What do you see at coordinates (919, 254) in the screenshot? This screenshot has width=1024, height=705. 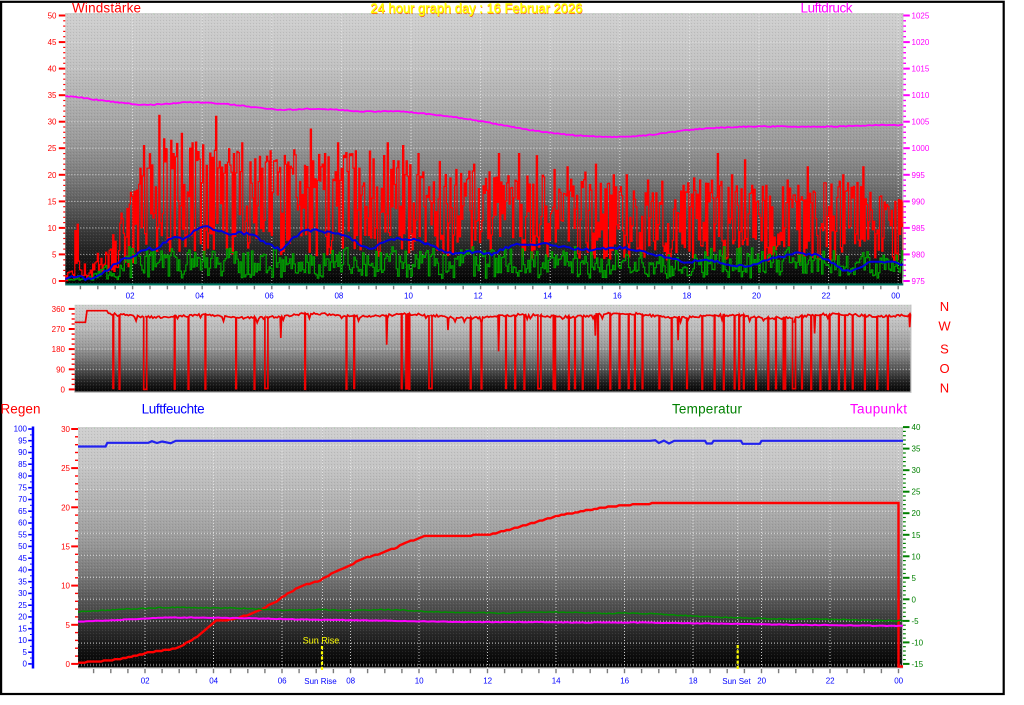 I see `svg-text: 980` at bounding box center [919, 254].